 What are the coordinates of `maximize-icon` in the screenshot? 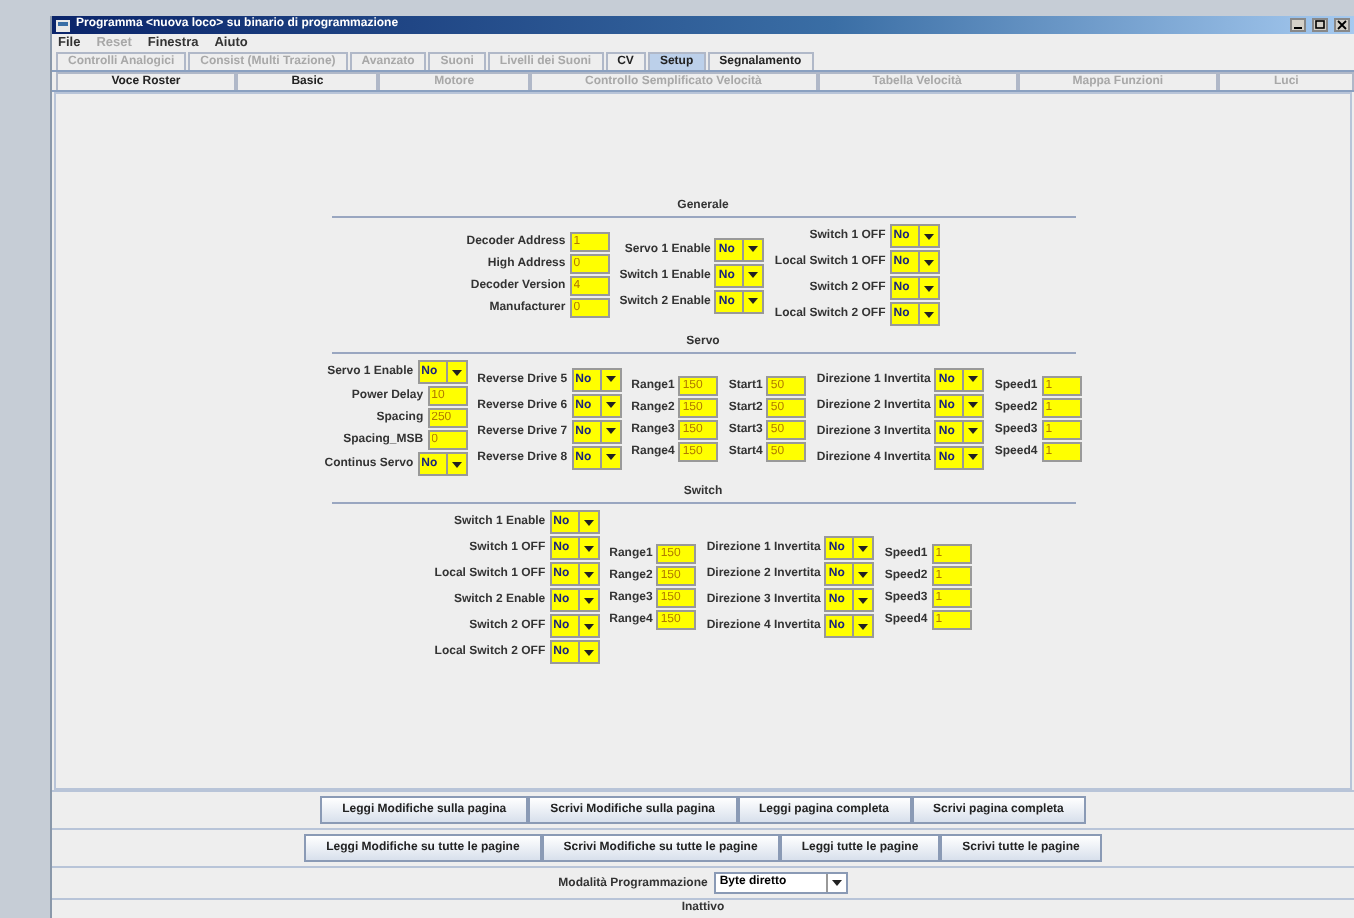 It's located at (1320, 25).